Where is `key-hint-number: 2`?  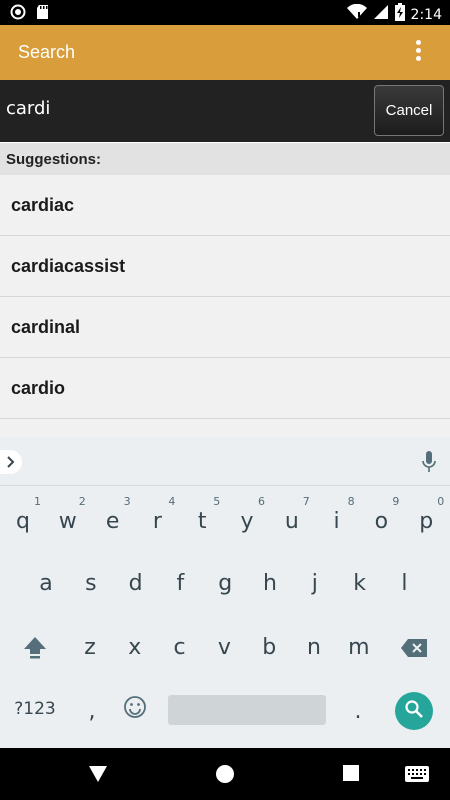
key-hint-number: 2 is located at coordinates (82, 501).